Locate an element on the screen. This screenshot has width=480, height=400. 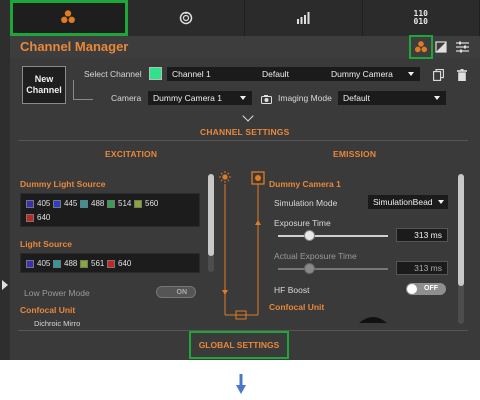
copy-icon is located at coordinates (438, 75).